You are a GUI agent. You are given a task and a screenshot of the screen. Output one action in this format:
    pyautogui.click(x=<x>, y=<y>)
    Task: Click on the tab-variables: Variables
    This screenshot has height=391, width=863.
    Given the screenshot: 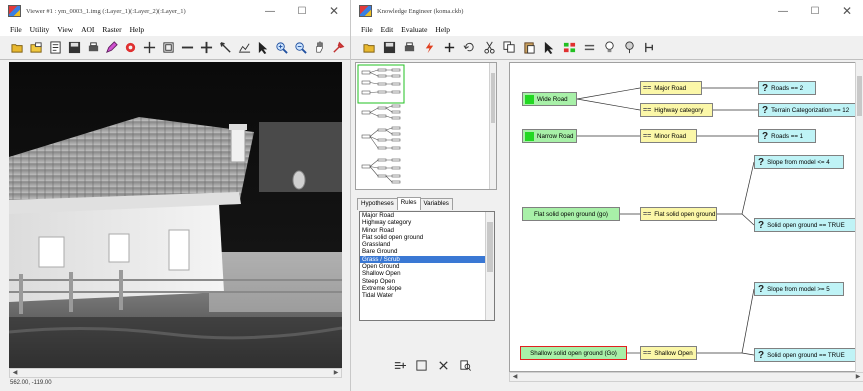 What is the action you would take?
    pyautogui.click(x=436, y=204)
    